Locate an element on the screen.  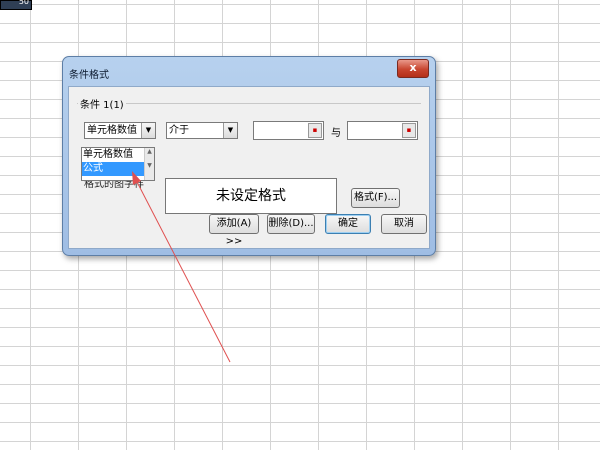
annotation-arrow is located at coordinates (181, 267).